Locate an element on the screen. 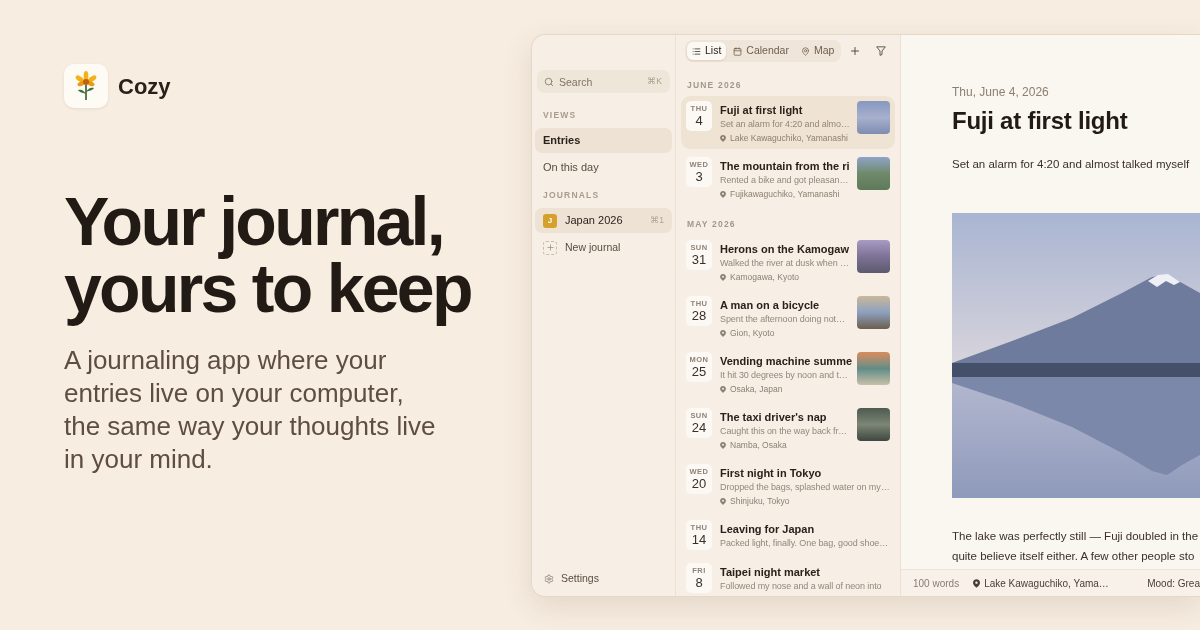  entry-title: A man on a bicycle is located at coordinates (770, 305).